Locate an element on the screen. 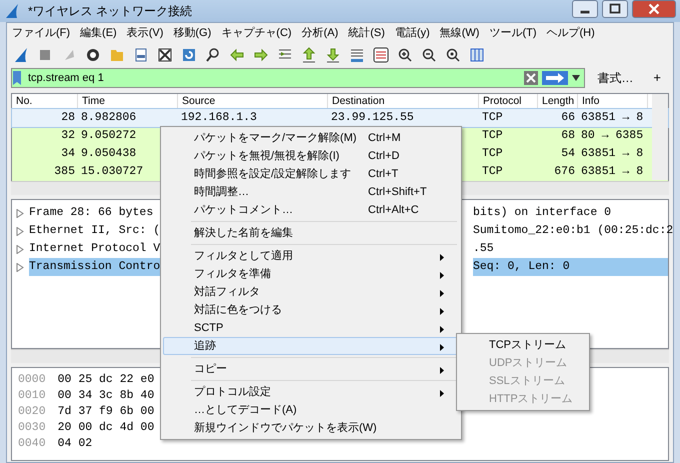 Image resolution: width=680 pixels, height=463 pixels. offset-text: 0020 is located at coordinates (32, 412).